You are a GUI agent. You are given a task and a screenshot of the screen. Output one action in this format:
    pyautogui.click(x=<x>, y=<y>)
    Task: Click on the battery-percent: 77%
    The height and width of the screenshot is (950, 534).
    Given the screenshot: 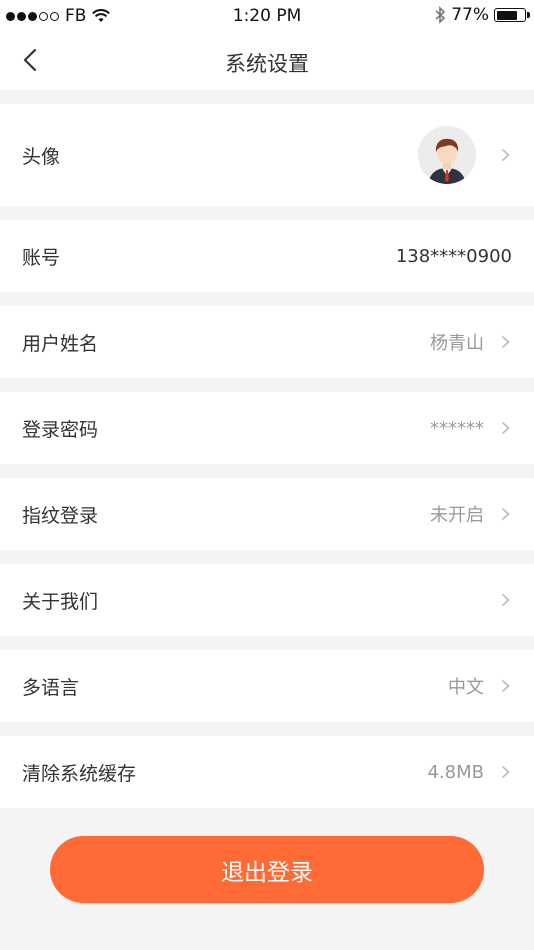 What is the action you would take?
    pyautogui.click(x=470, y=15)
    